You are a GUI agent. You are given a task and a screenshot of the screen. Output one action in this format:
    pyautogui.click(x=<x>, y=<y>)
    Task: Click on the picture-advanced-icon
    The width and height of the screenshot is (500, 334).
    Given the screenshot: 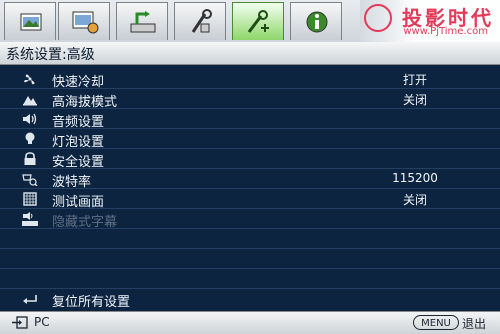 What is the action you would take?
    pyautogui.click(x=85, y=22)
    